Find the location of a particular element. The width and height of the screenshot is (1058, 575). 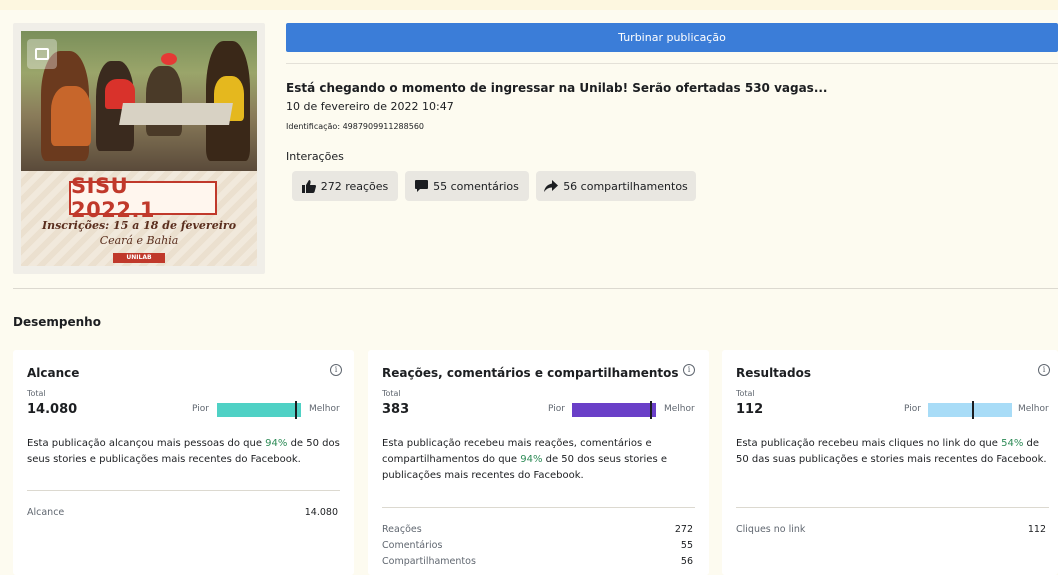

reactions-chip: 272 reações is located at coordinates (345, 186).